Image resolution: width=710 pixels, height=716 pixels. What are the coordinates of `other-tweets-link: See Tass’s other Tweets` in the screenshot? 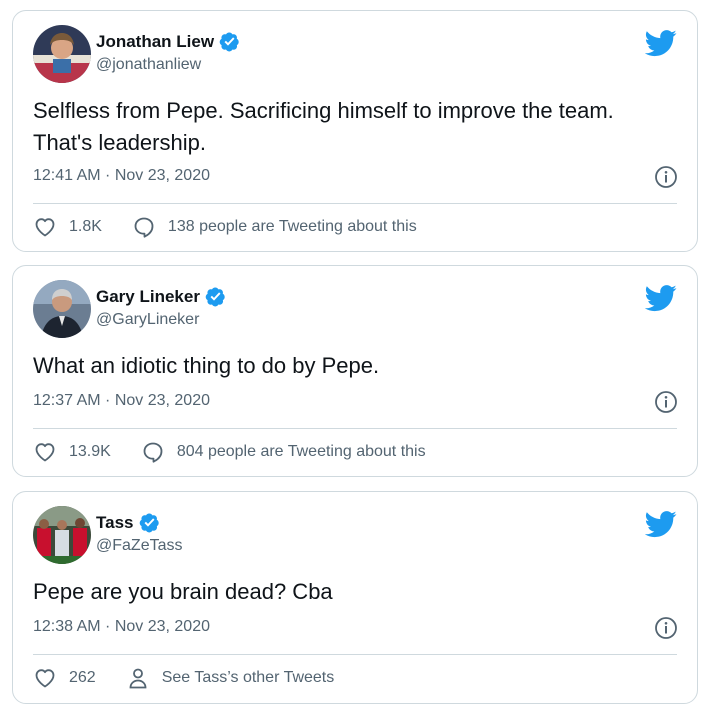 It's located at (230, 678).